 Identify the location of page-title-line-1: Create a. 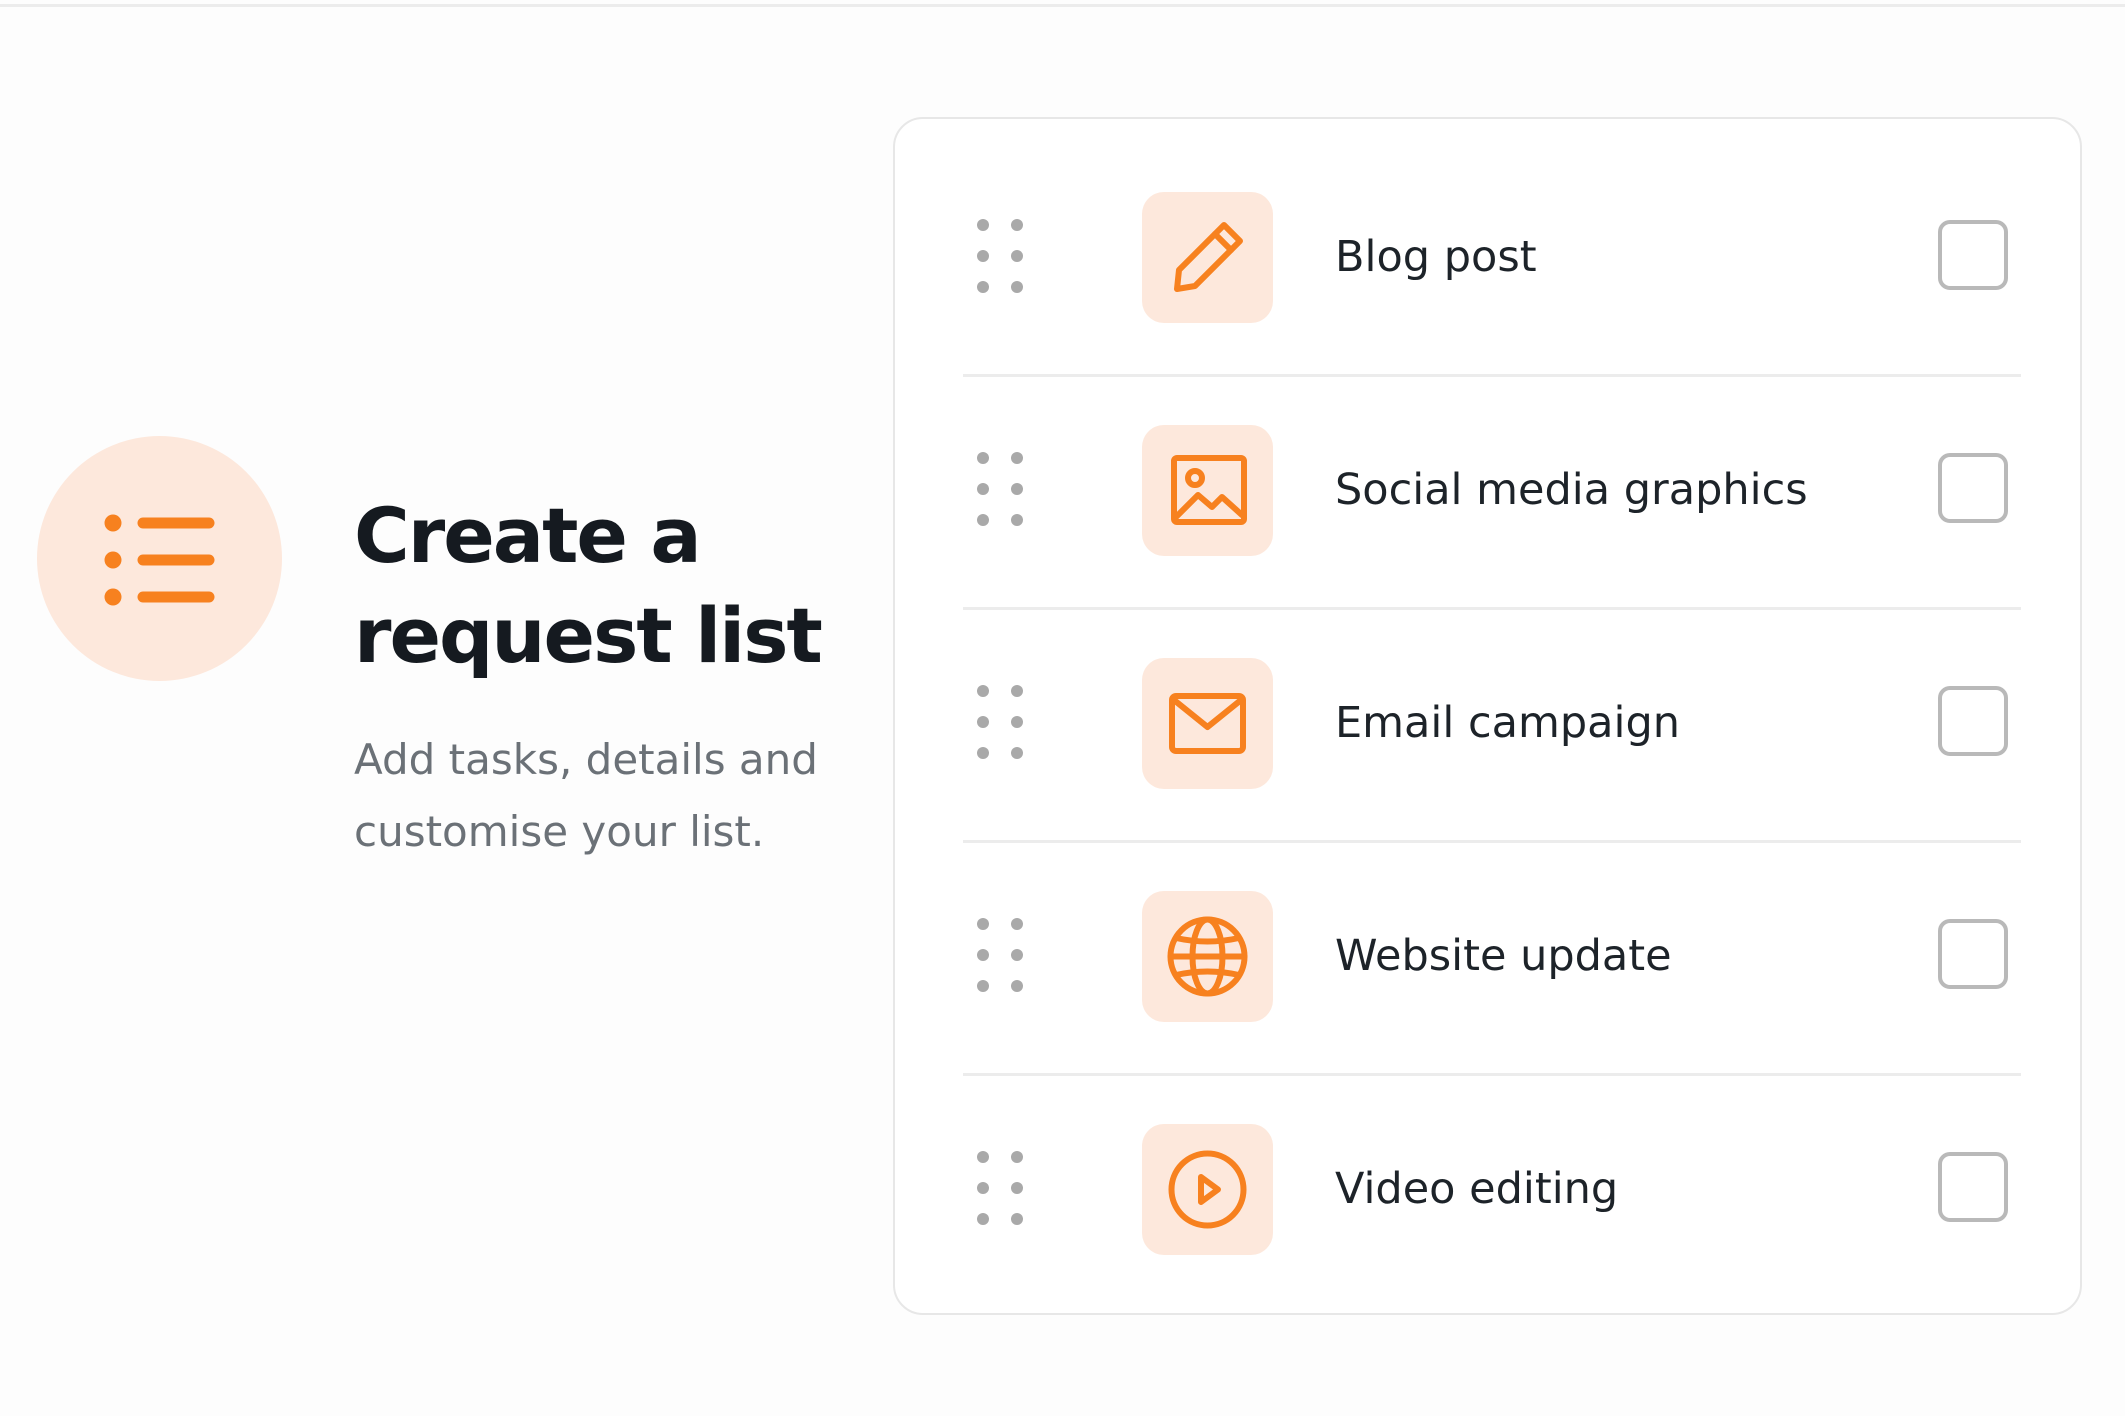
(528, 535).